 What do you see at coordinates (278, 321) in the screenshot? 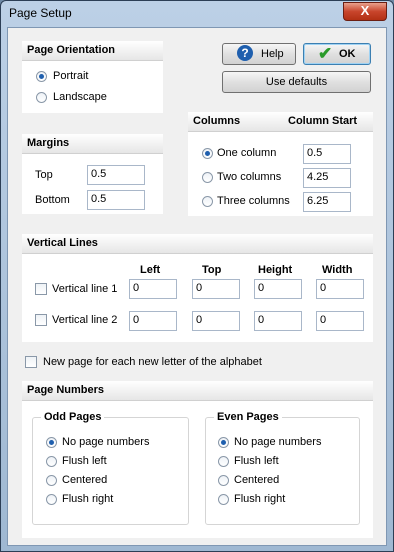
I see `vertical-line-2-height-input: 0` at bounding box center [278, 321].